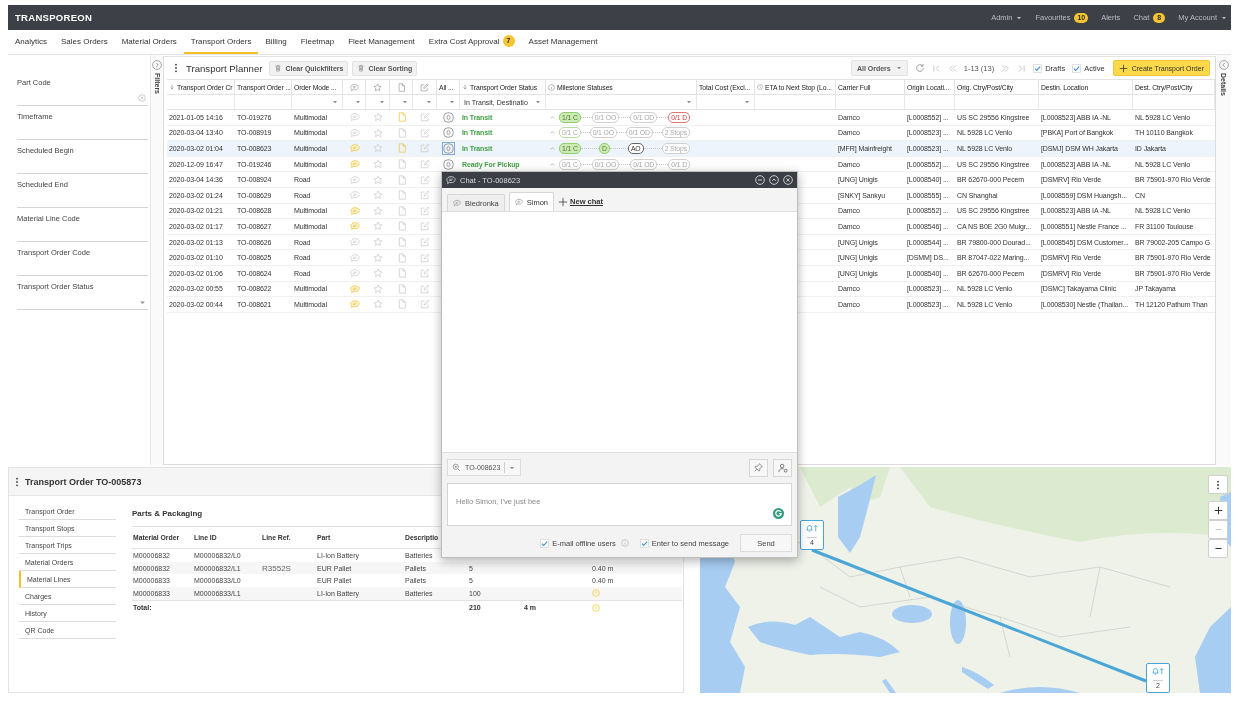  I want to click on nav-tab: Fleetmap, so click(317, 42).